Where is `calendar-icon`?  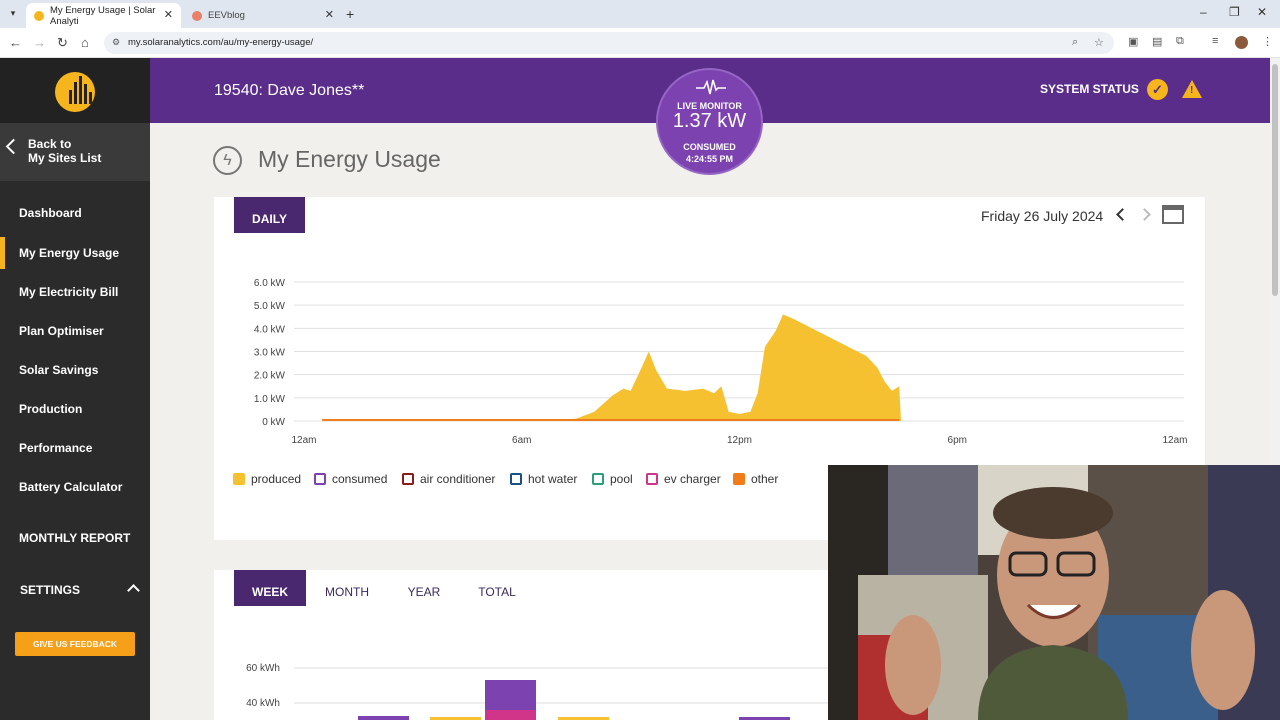 calendar-icon is located at coordinates (1173, 214).